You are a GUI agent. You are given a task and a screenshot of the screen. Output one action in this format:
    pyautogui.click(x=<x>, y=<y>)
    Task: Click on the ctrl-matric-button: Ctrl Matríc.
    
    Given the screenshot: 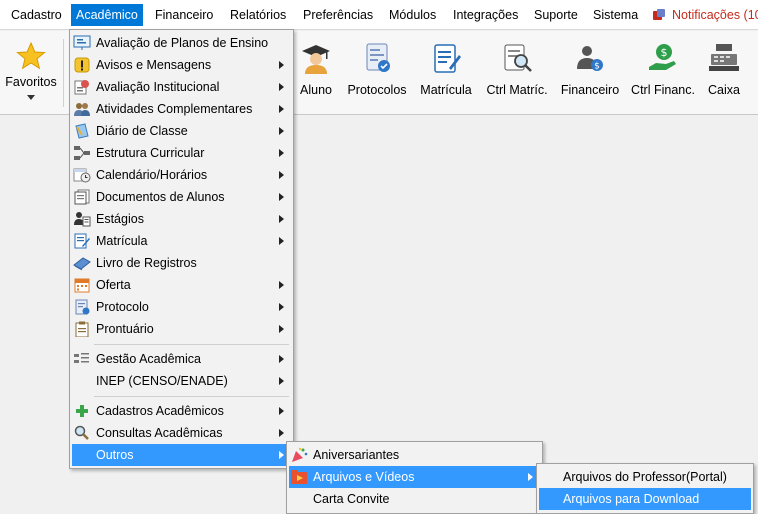 What is the action you would take?
    pyautogui.click(x=517, y=73)
    